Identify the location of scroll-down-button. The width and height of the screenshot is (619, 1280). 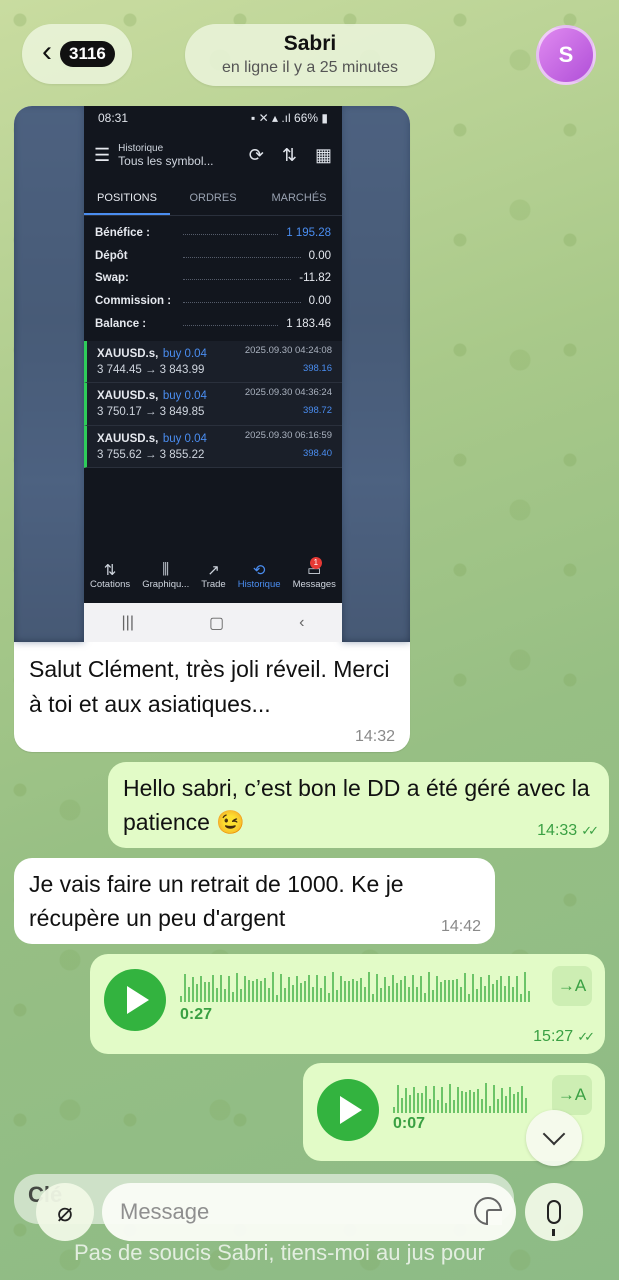
(554, 1138).